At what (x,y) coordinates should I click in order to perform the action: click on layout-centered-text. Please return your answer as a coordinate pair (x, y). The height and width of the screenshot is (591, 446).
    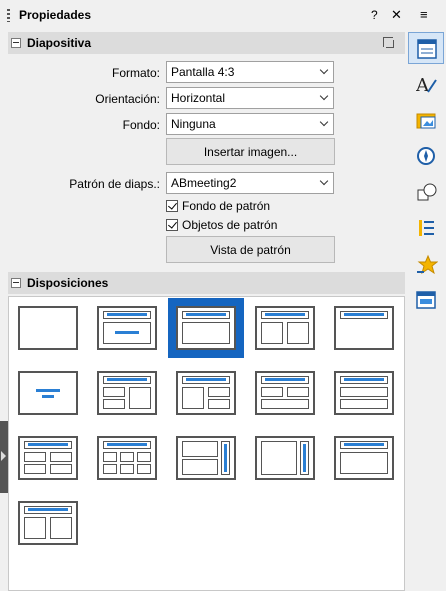
    Looking at the image, I should click on (48, 393).